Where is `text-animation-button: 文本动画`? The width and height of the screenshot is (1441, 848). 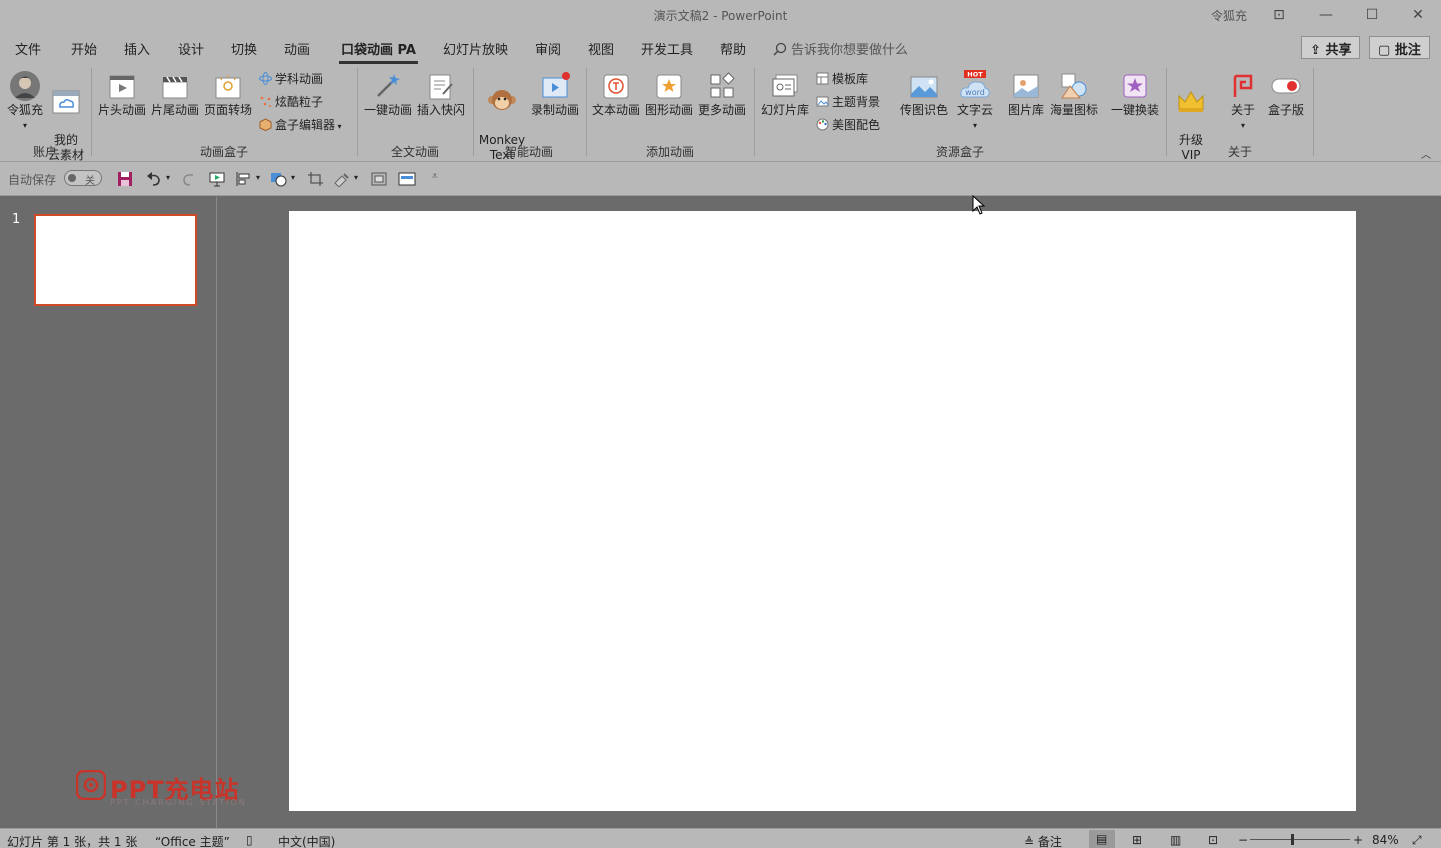 text-animation-button: 文本动画 is located at coordinates (616, 94).